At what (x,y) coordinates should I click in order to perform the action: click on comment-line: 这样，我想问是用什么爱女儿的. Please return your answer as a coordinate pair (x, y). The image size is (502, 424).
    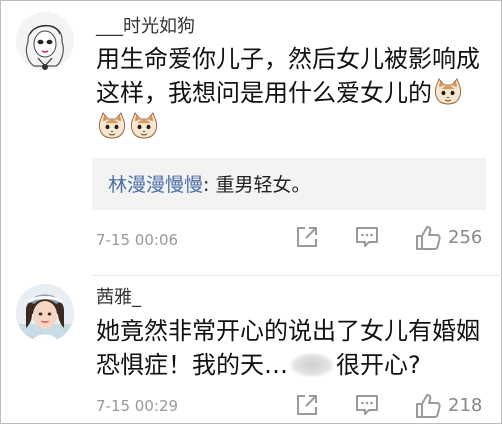
    Looking at the image, I should click on (292, 93).